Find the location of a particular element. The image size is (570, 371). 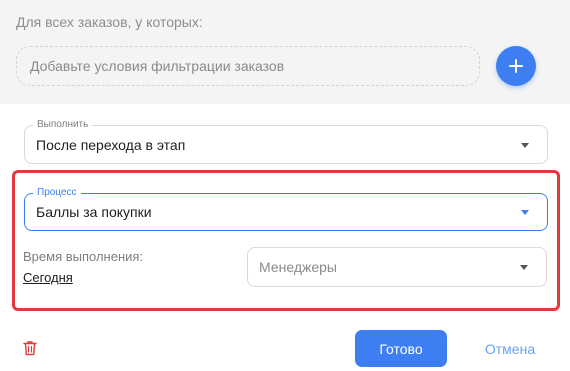

managers-select: Менеджеры is located at coordinates (397, 267).